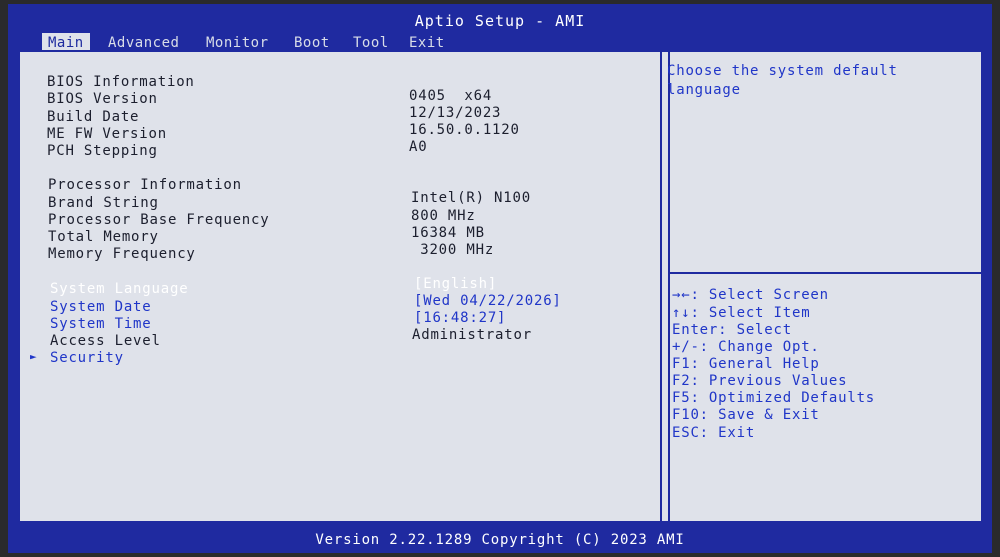 The width and height of the screenshot is (1000, 557). Describe the element at coordinates (107, 134) in the screenshot. I see `me-fw-version-label: ME FW Version` at that location.